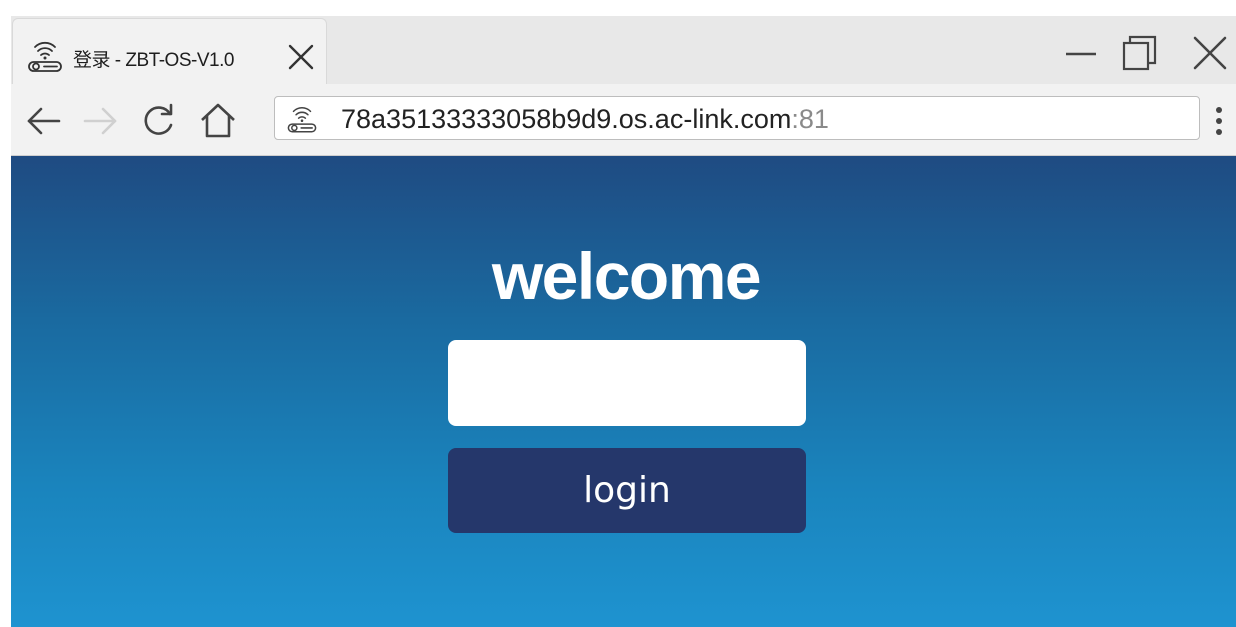 The width and height of the screenshot is (1236, 627). Describe the element at coordinates (158, 121) in the screenshot. I see `reload-icon` at that location.